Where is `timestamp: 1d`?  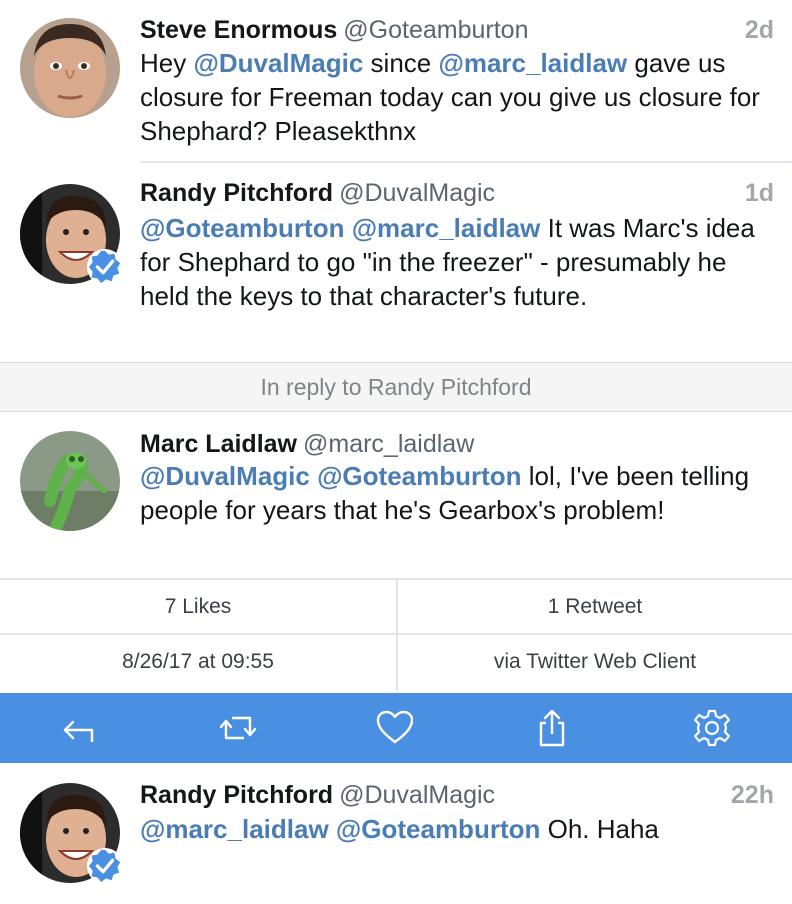
timestamp: 1d is located at coordinates (759, 193).